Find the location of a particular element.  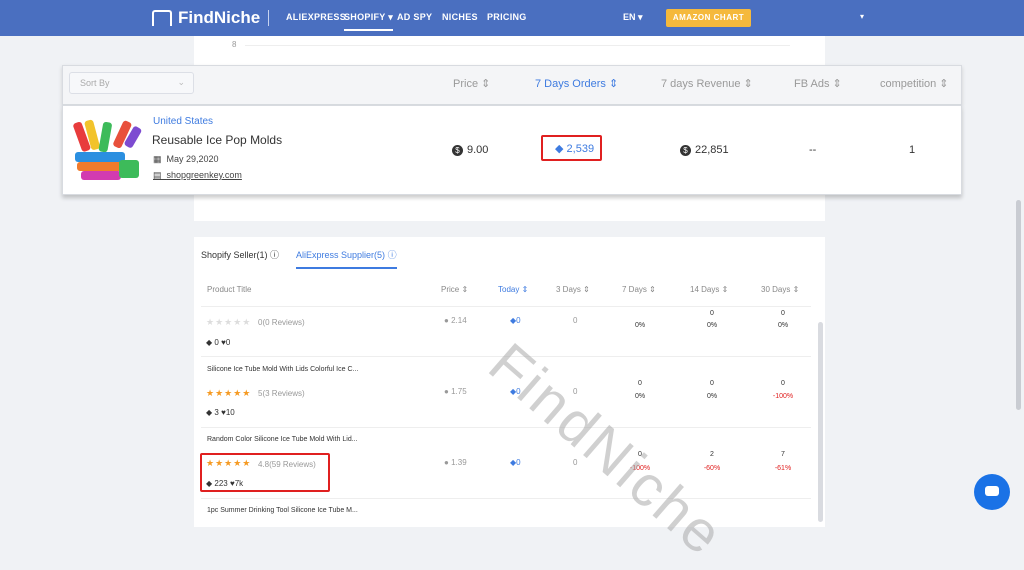

product-fb-ads: -- is located at coordinates (813, 150).